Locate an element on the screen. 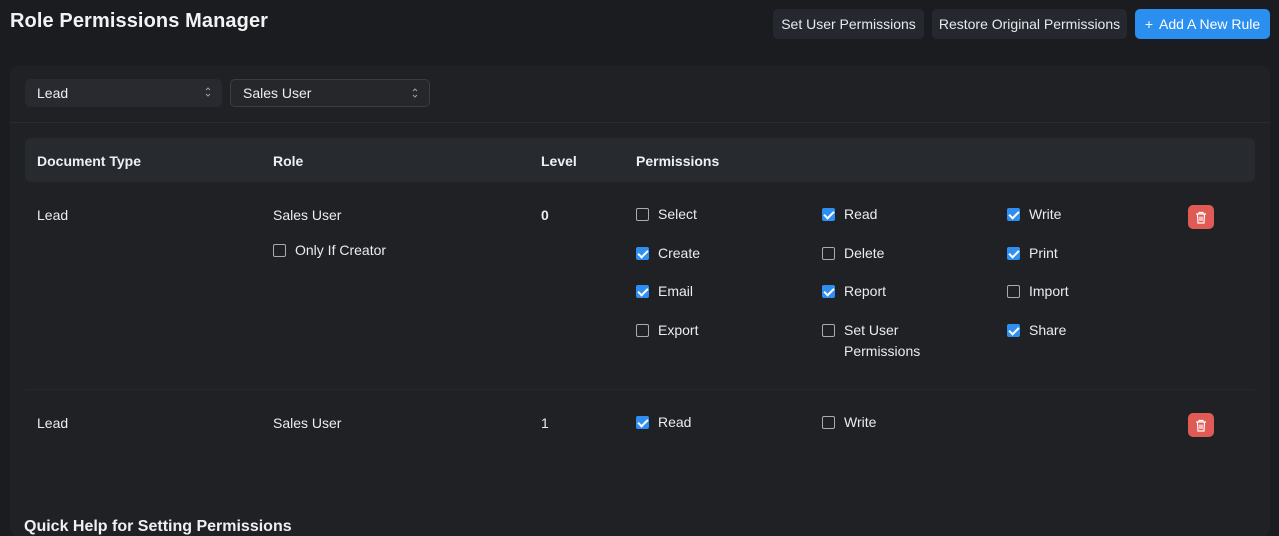  add-new-rule-button: + Add A New Rule is located at coordinates (1202, 24).